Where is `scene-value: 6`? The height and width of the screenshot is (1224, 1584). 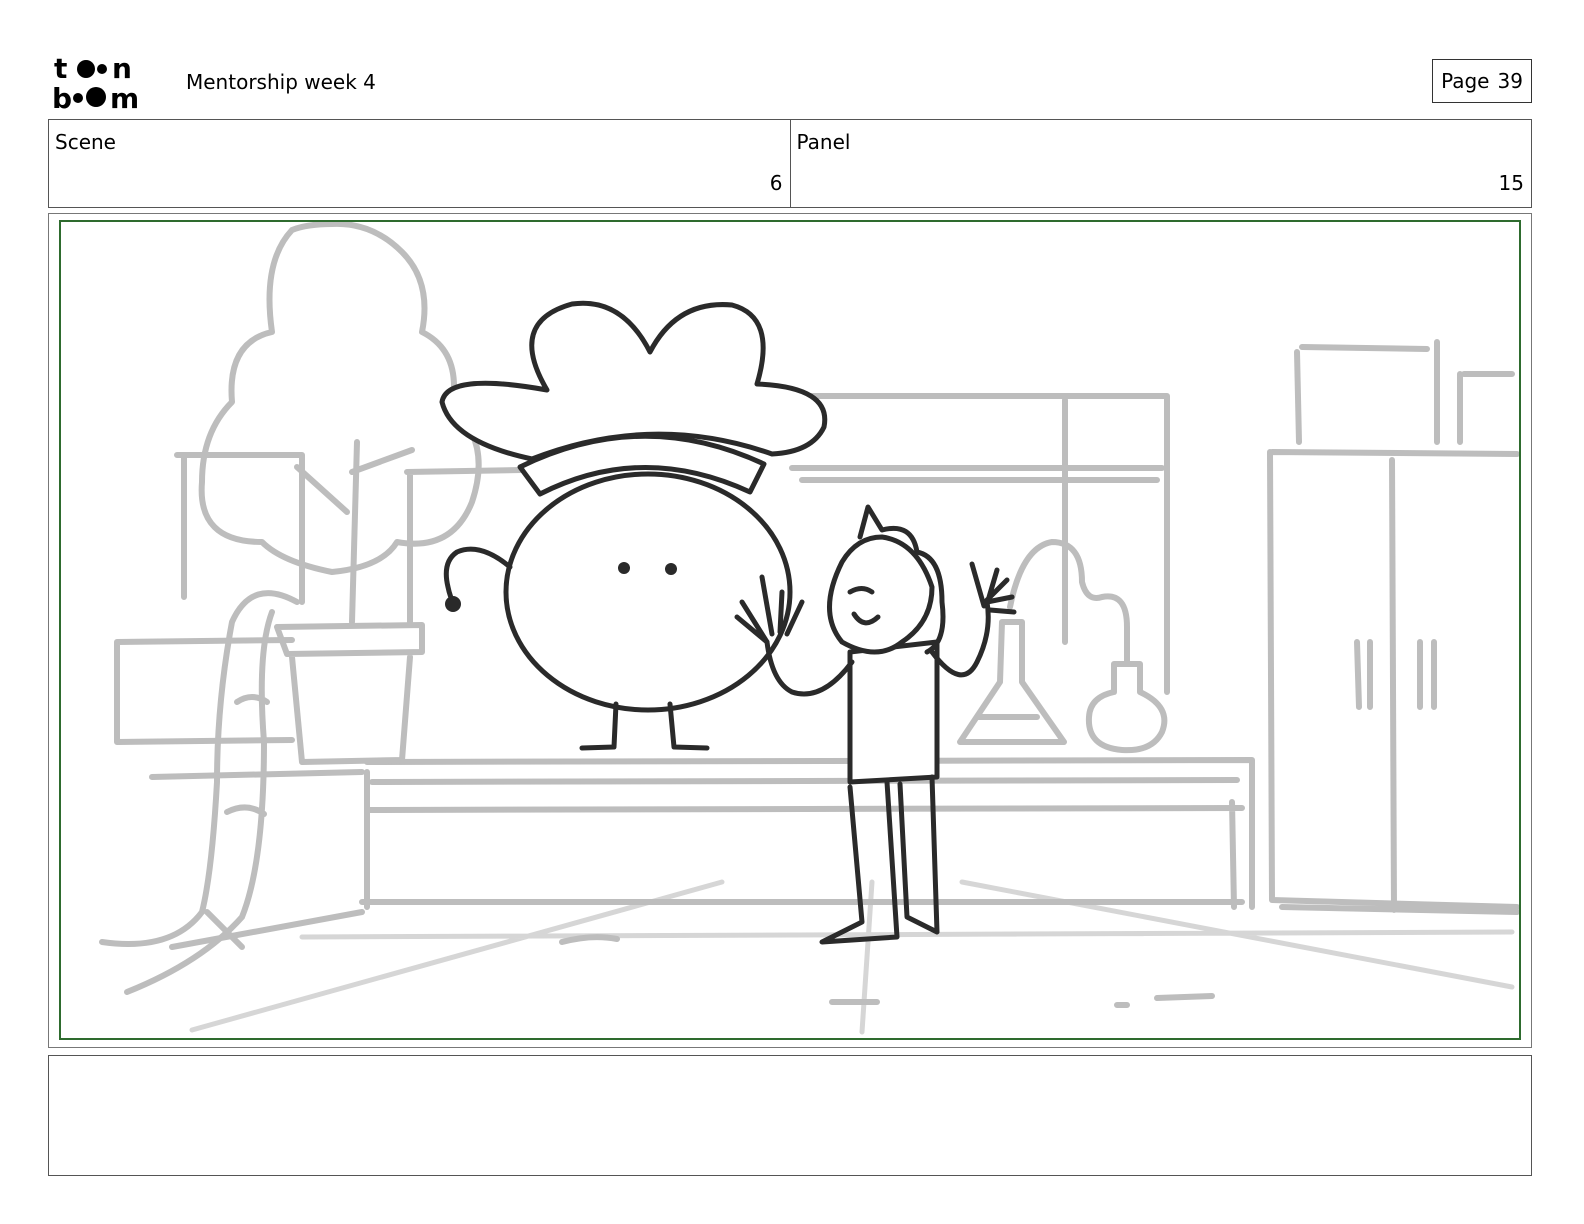 scene-value: 6 is located at coordinates (776, 183).